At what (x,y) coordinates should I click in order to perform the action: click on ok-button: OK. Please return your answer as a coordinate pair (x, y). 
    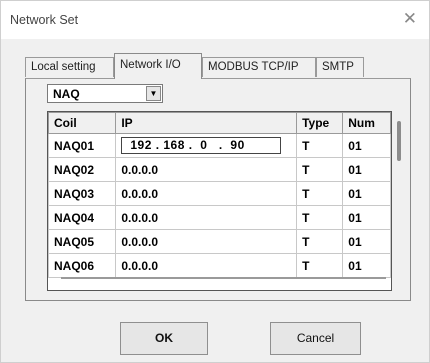
    Looking at the image, I should click on (164, 338).